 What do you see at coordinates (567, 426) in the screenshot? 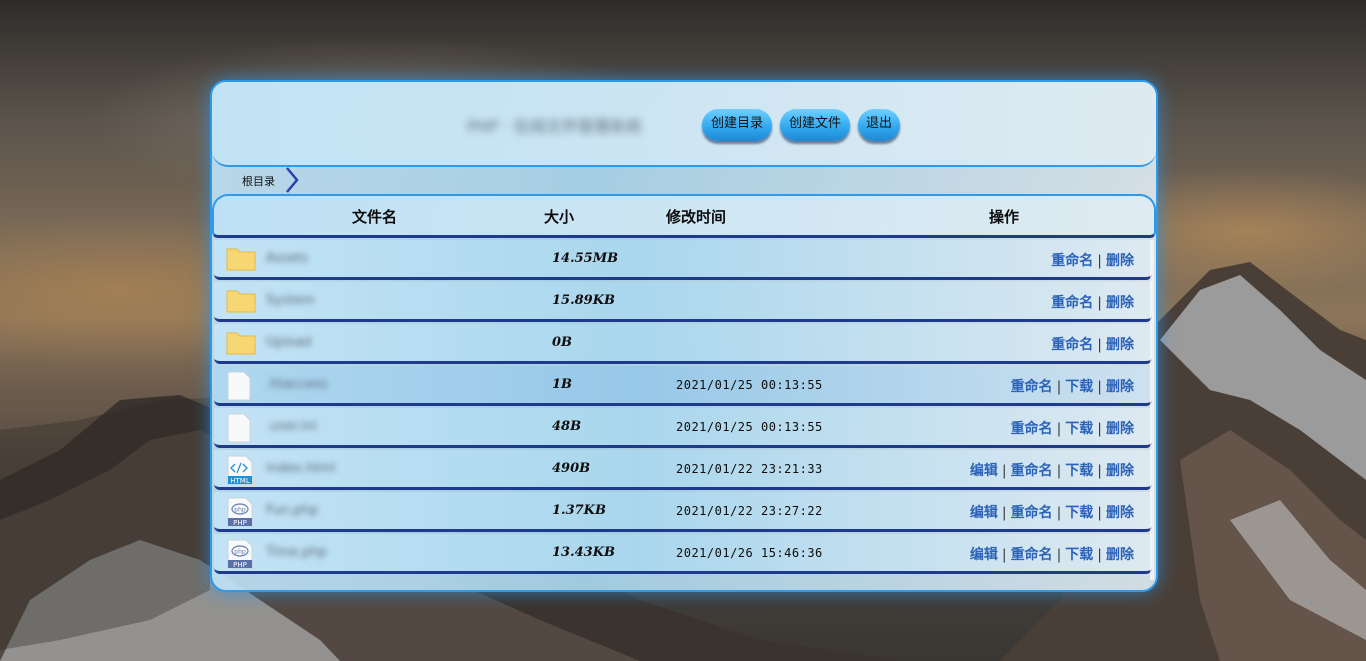
I see `file-size: 48B` at bounding box center [567, 426].